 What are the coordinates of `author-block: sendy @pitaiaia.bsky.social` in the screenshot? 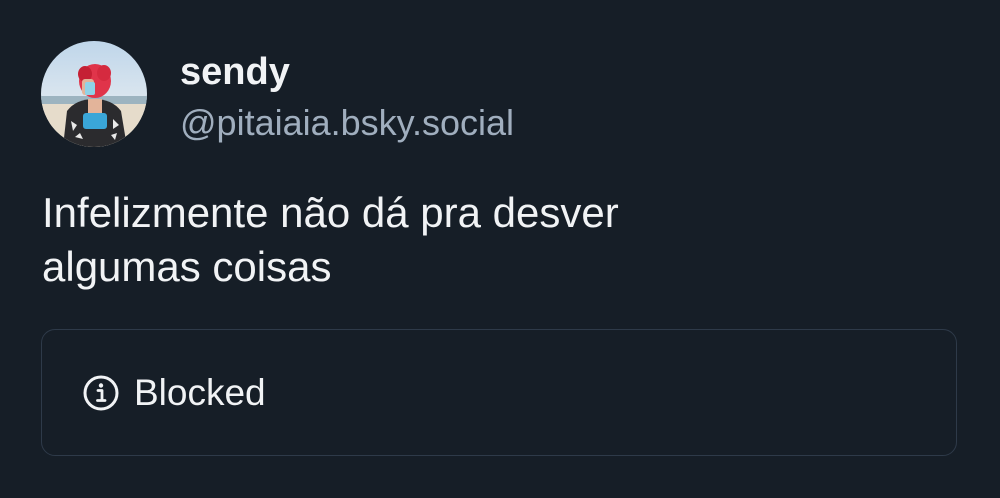 It's located at (347, 98).